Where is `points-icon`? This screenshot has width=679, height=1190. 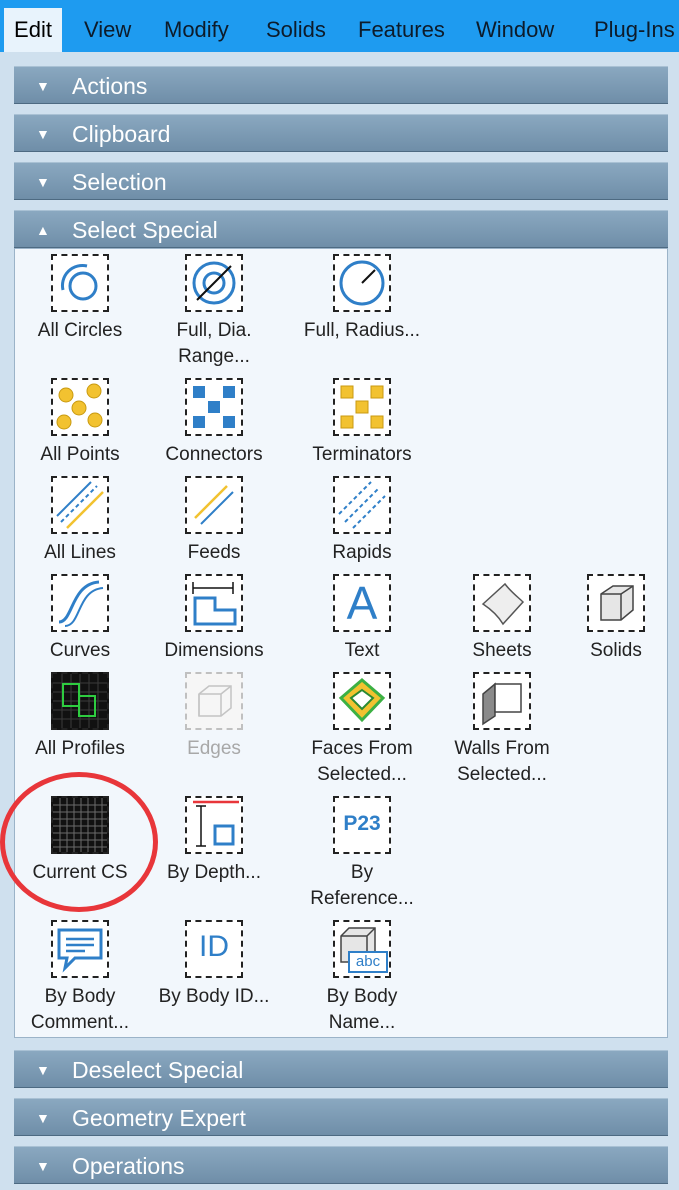
points-icon is located at coordinates (80, 407).